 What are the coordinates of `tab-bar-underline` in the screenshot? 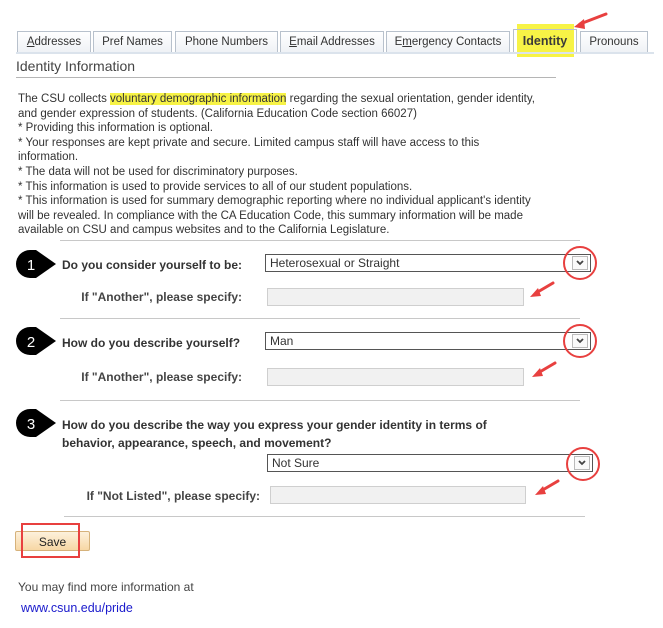 It's located at (335, 53).